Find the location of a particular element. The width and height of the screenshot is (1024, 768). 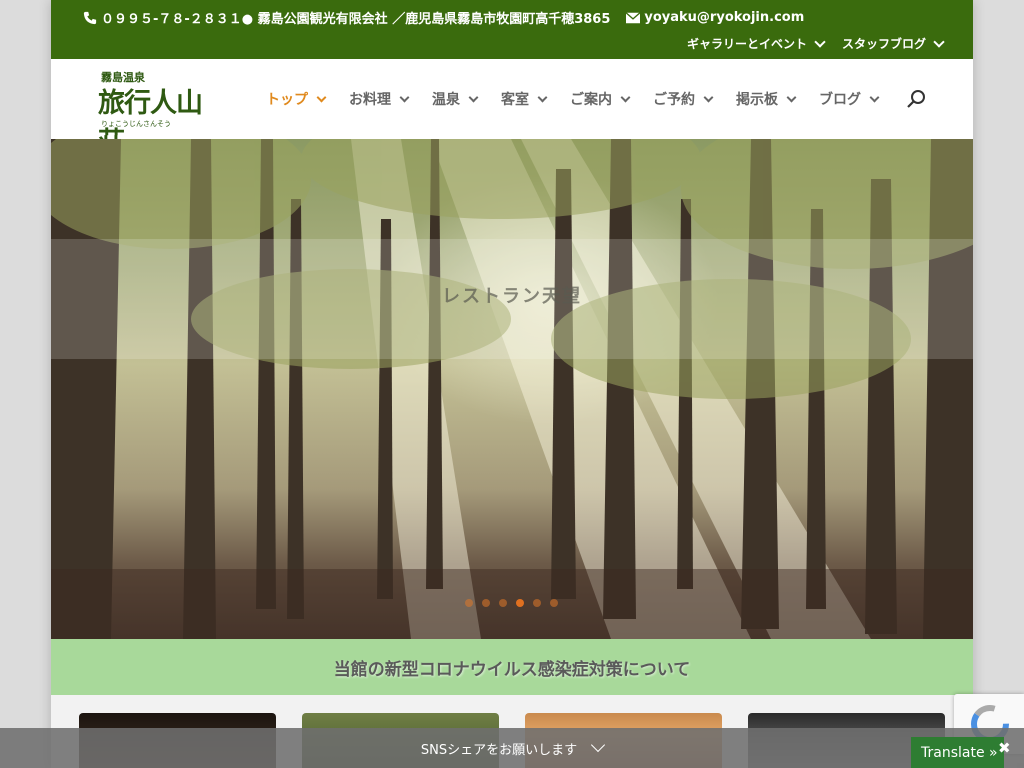

secondary-nav-gallery: ギャラリーとイベント is located at coordinates (756, 43).